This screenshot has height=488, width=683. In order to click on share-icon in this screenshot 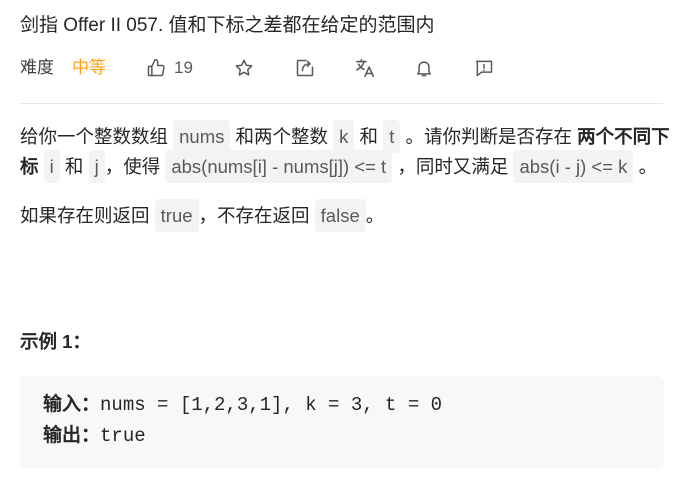, I will do `click(305, 68)`.